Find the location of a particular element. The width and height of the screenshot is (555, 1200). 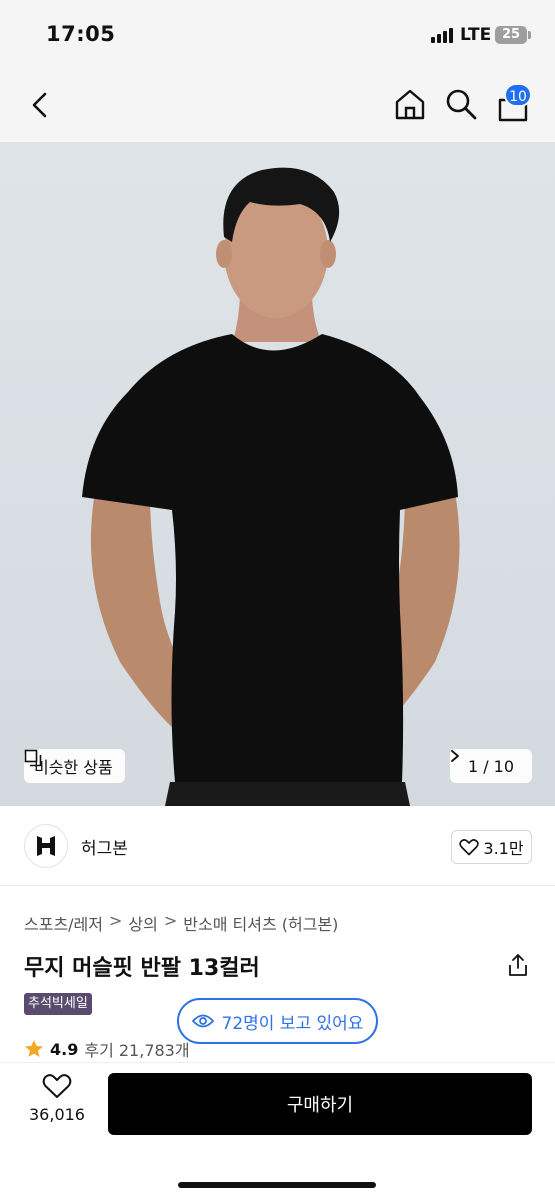

breadcrumb-item: 반소매 티셔츠 (허그본) is located at coordinates (260, 923).